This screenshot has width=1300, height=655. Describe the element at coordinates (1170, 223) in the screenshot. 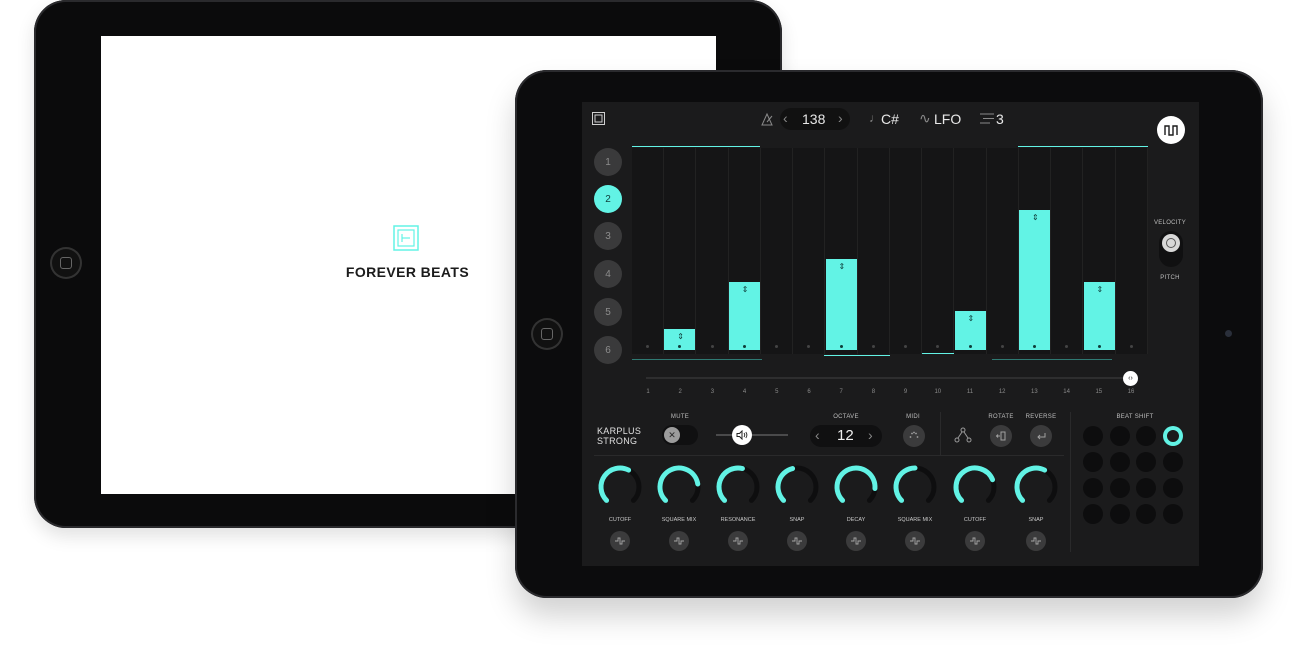

I see `velocity-label: VELOCITY` at that location.